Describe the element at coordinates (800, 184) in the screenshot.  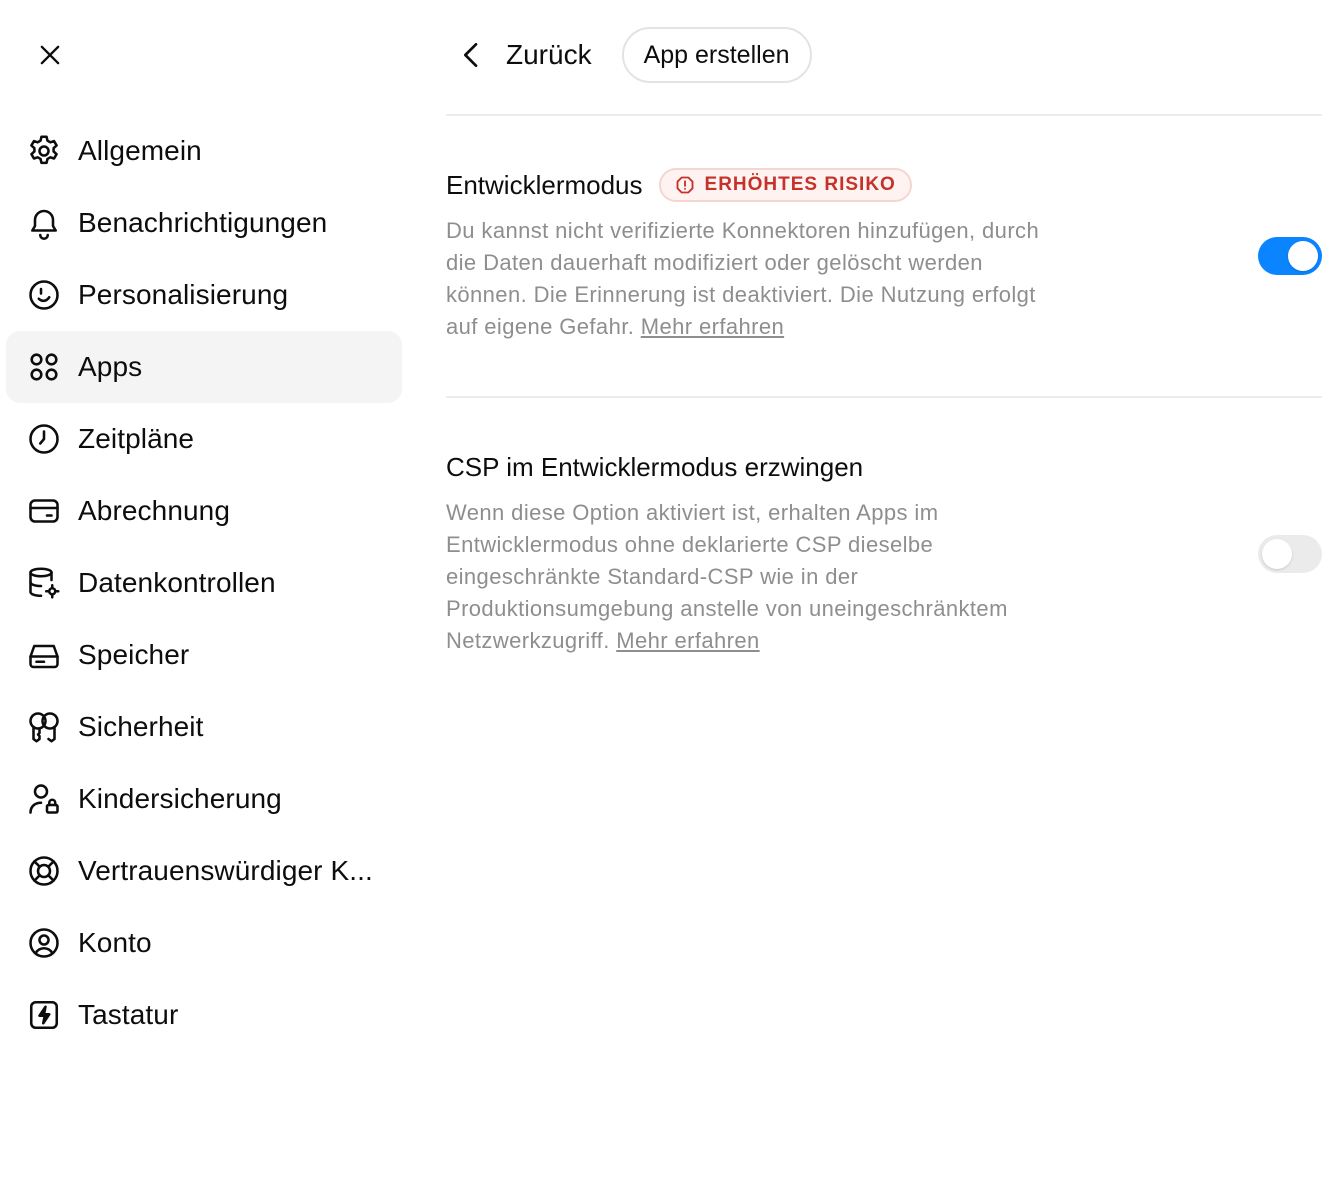
I see `risk-badge-label: ERHÖHTES RISIKO` at that location.